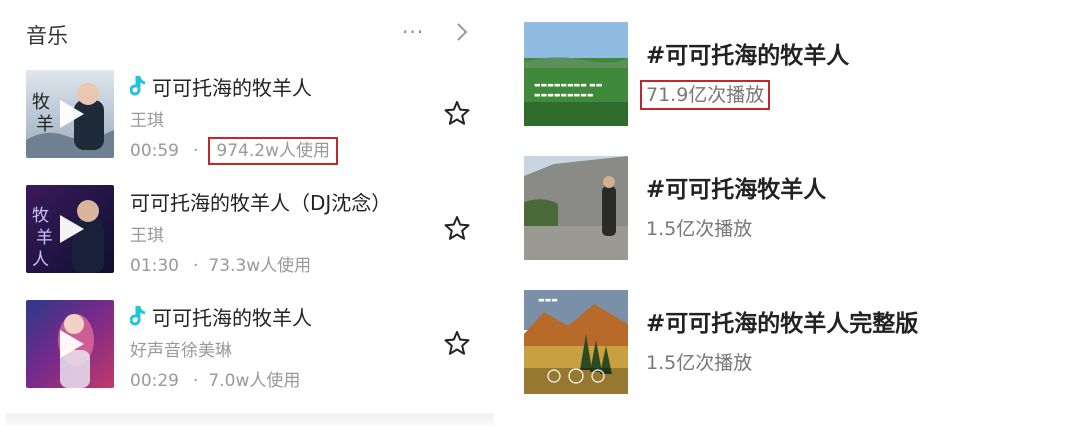 The image size is (1080, 426). I want to click on topic-title: #可可托海的牧羊人完整版, so click(782, 324).